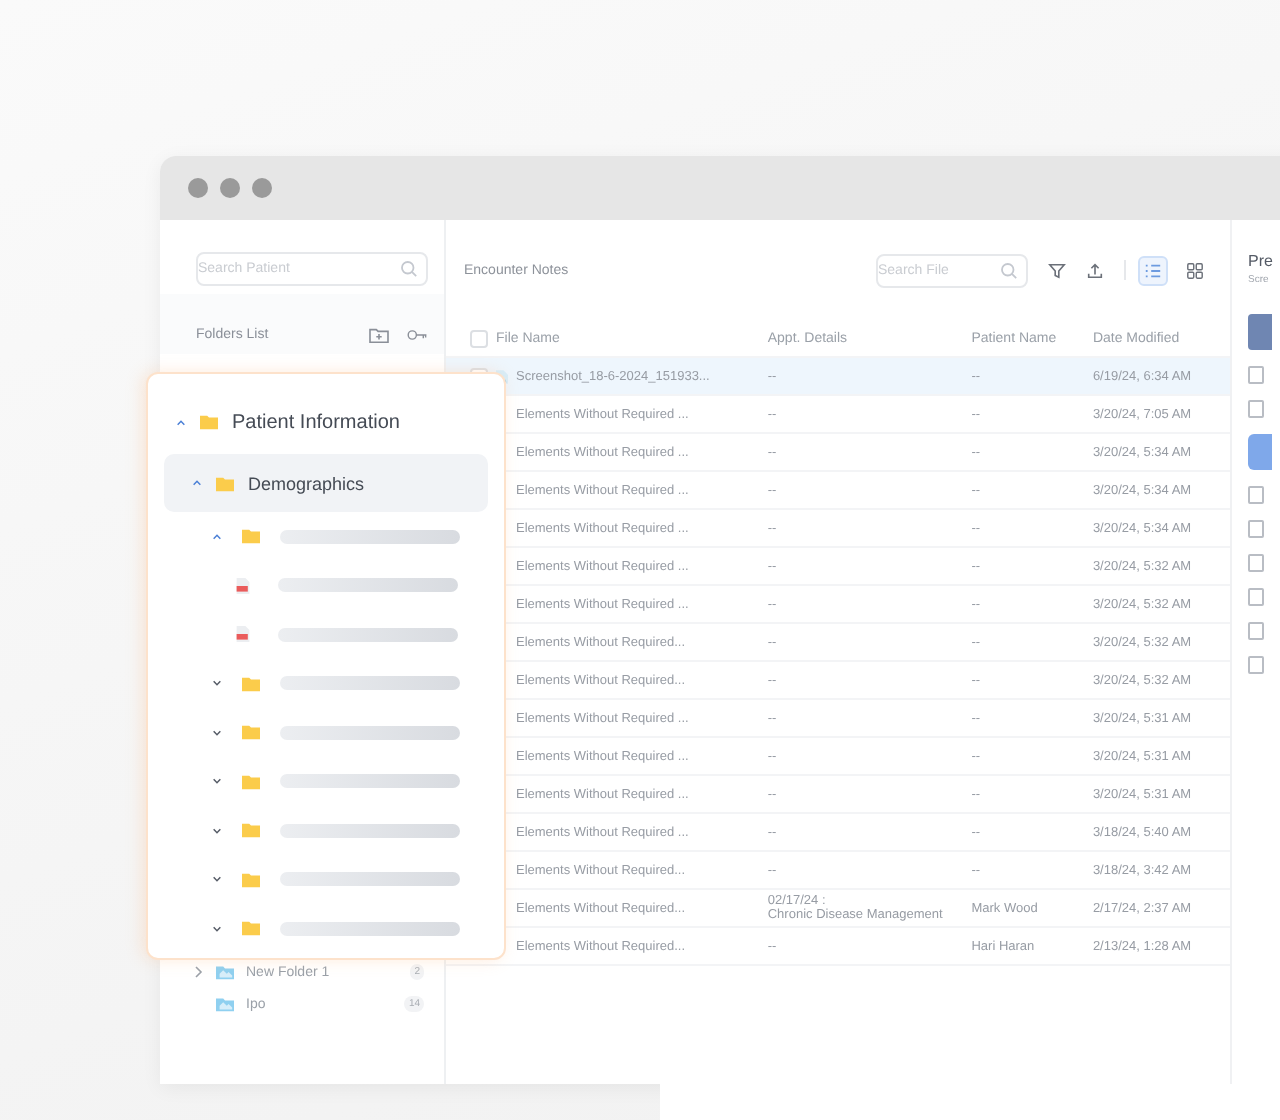 The height and width of the screenshot is (1120, 1280). What do you see at coordinates (326, 483) in the screenshot?
I see `tree-item: Demographics` at bounding box center [326, 483].